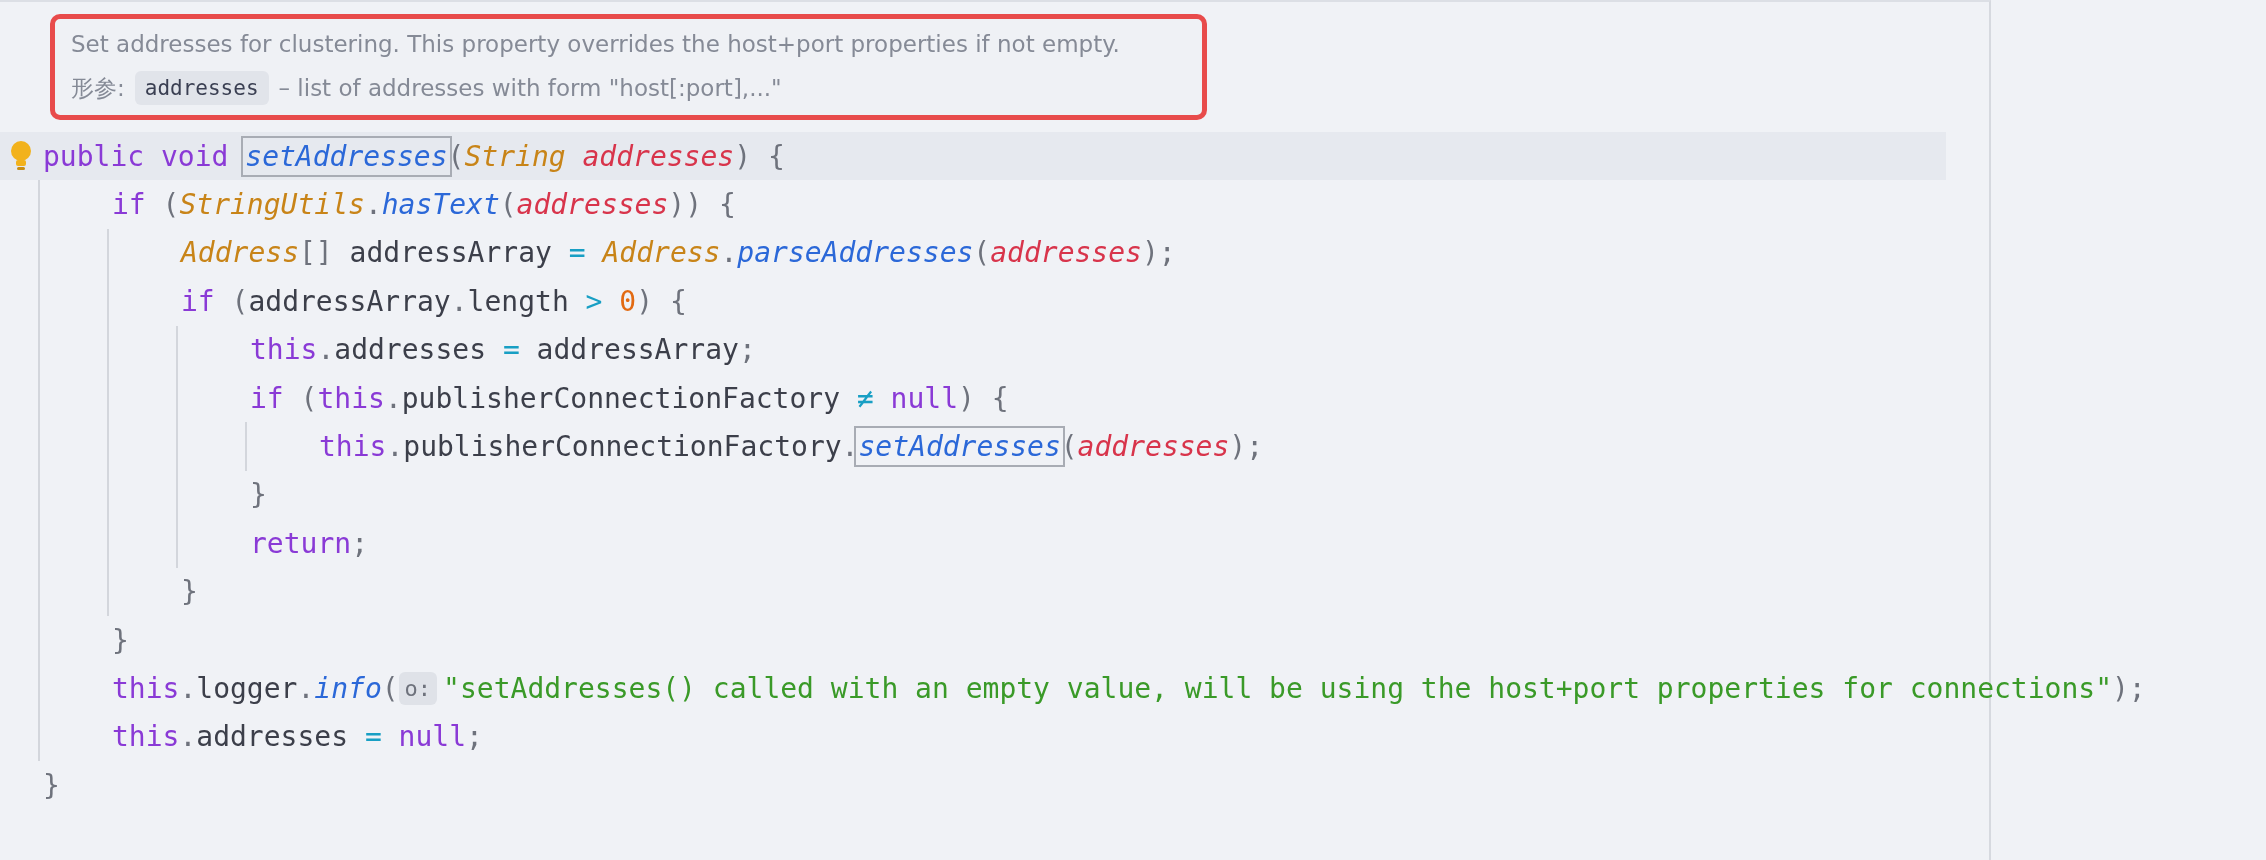  What do you see at coordinates (679, 253) in the screenshot?
I see `code-line: Address[] addressArray = Address.parseAddresses(addresses);` at bounding box center [679, 253].